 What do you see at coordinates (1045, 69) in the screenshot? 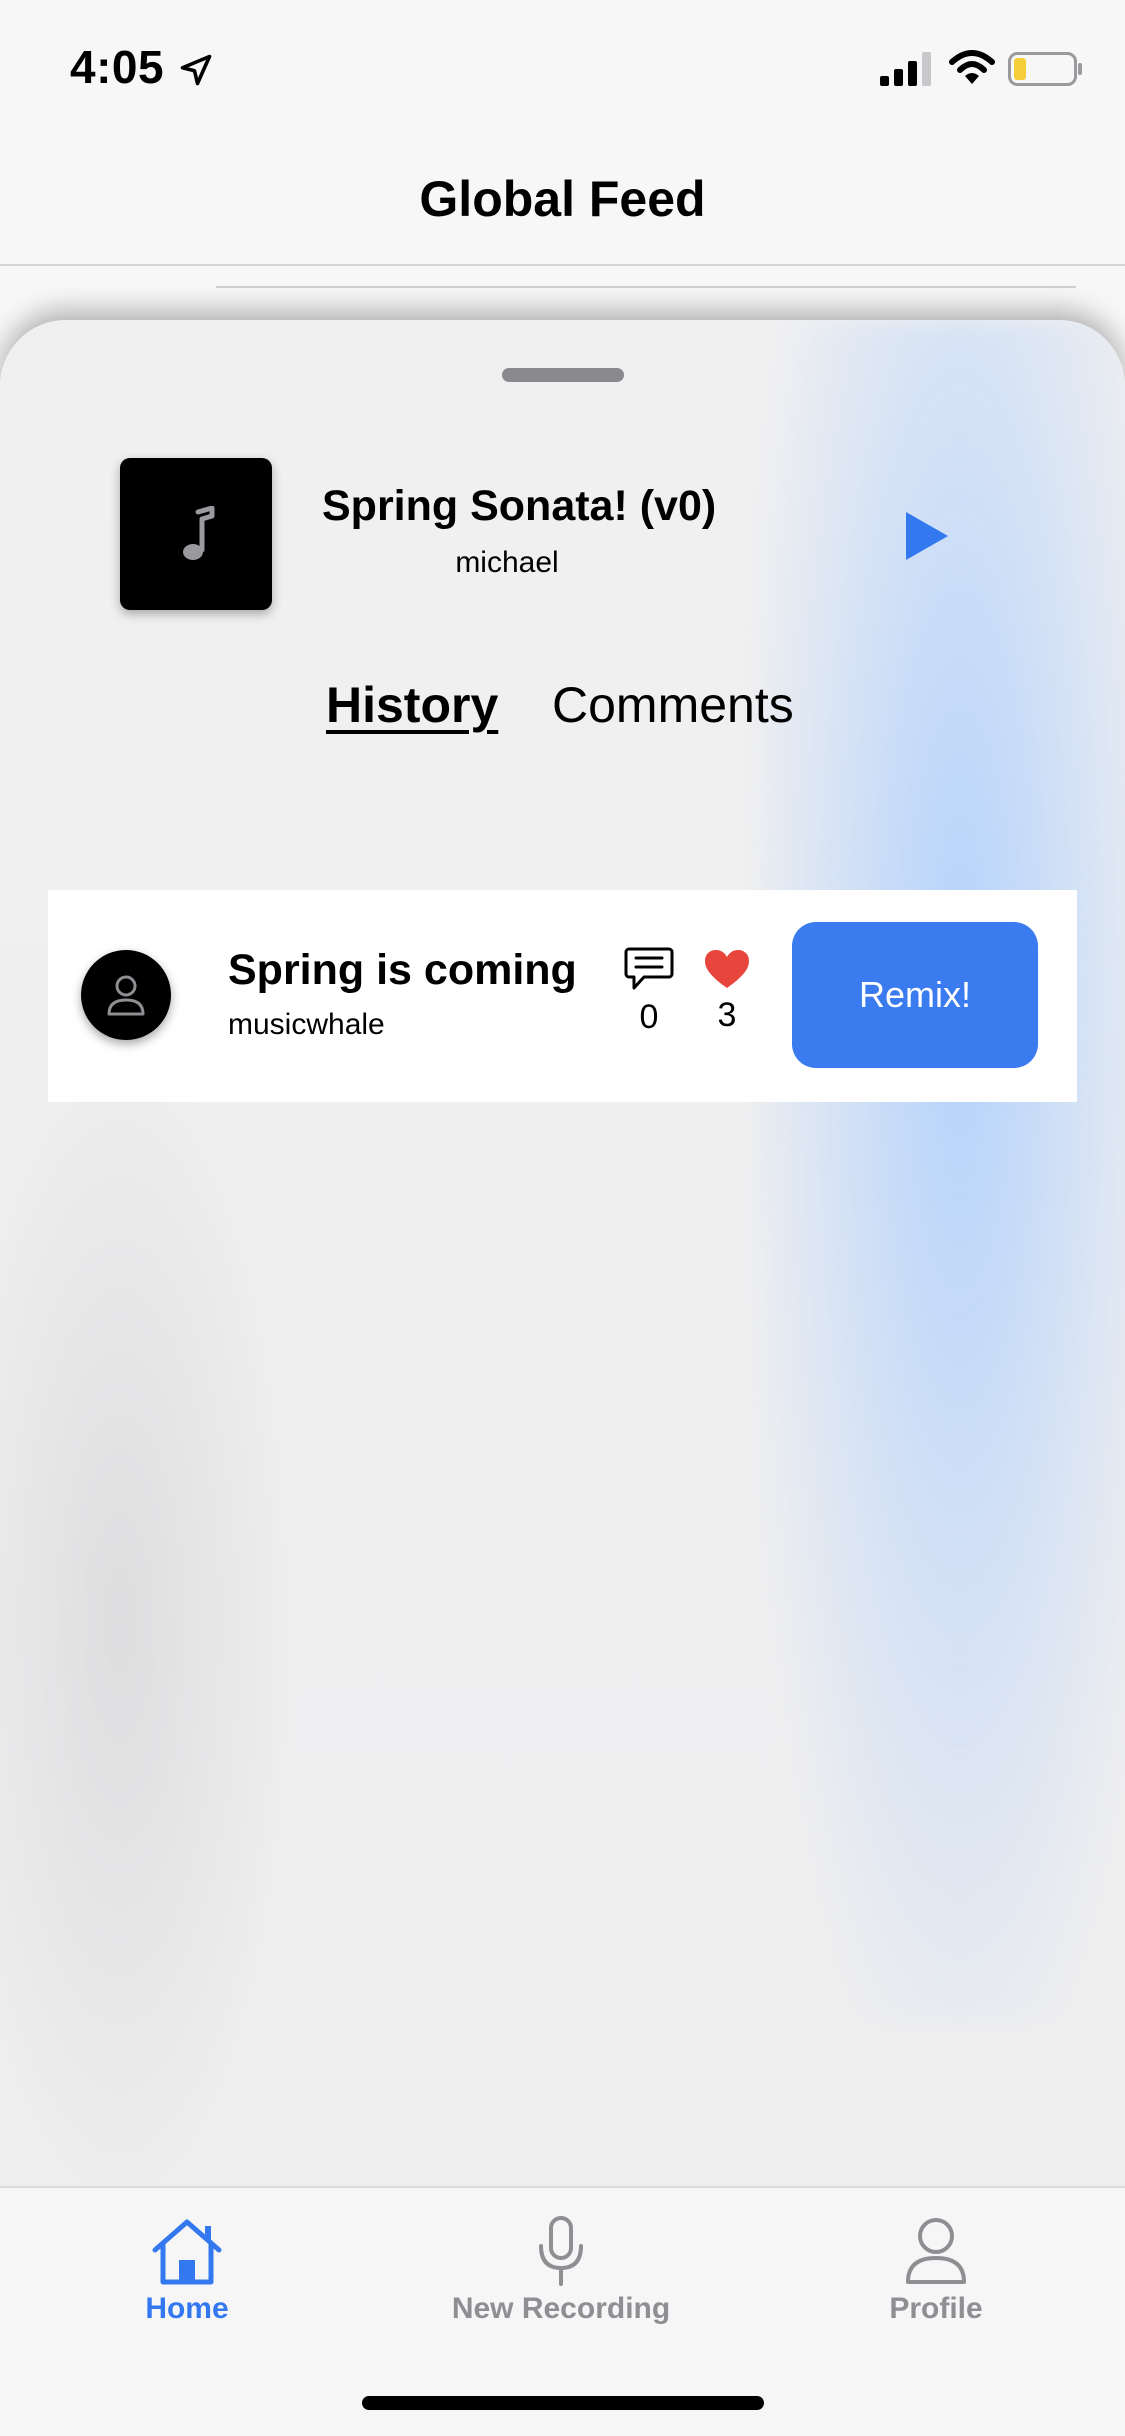
I see `battery-low-icon` at bounding box center [1045, 69].